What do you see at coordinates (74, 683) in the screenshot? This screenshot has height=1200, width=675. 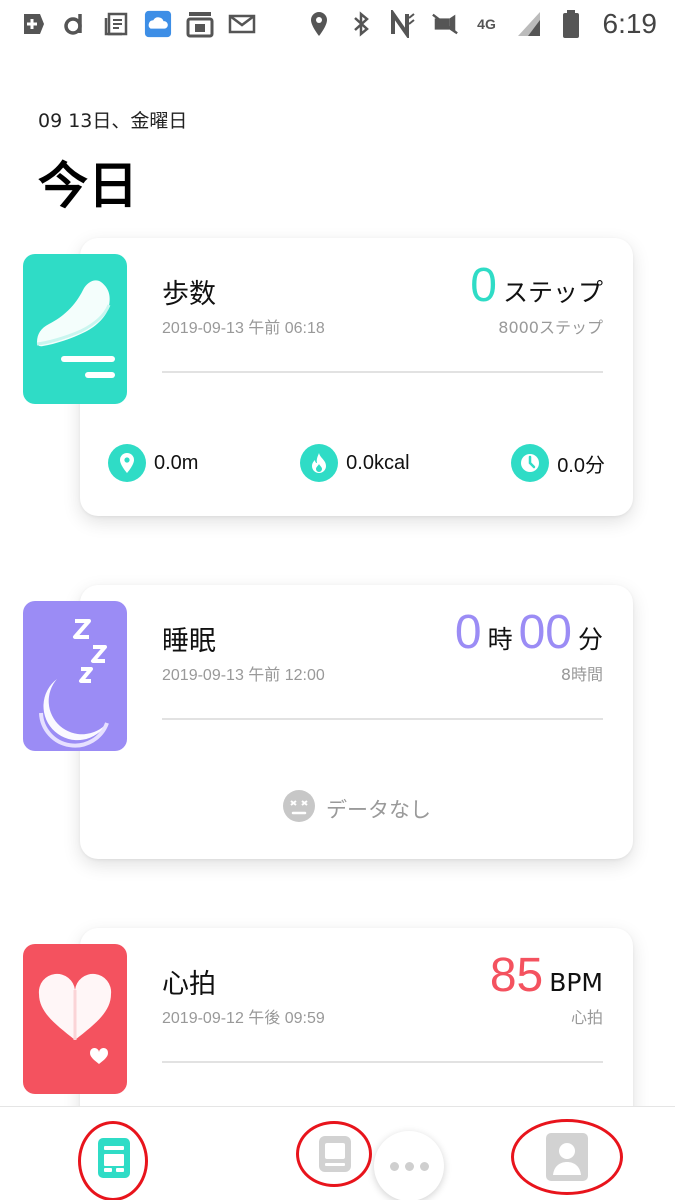 I see `moon-sleep-icon` at bounding box center [74, 683].